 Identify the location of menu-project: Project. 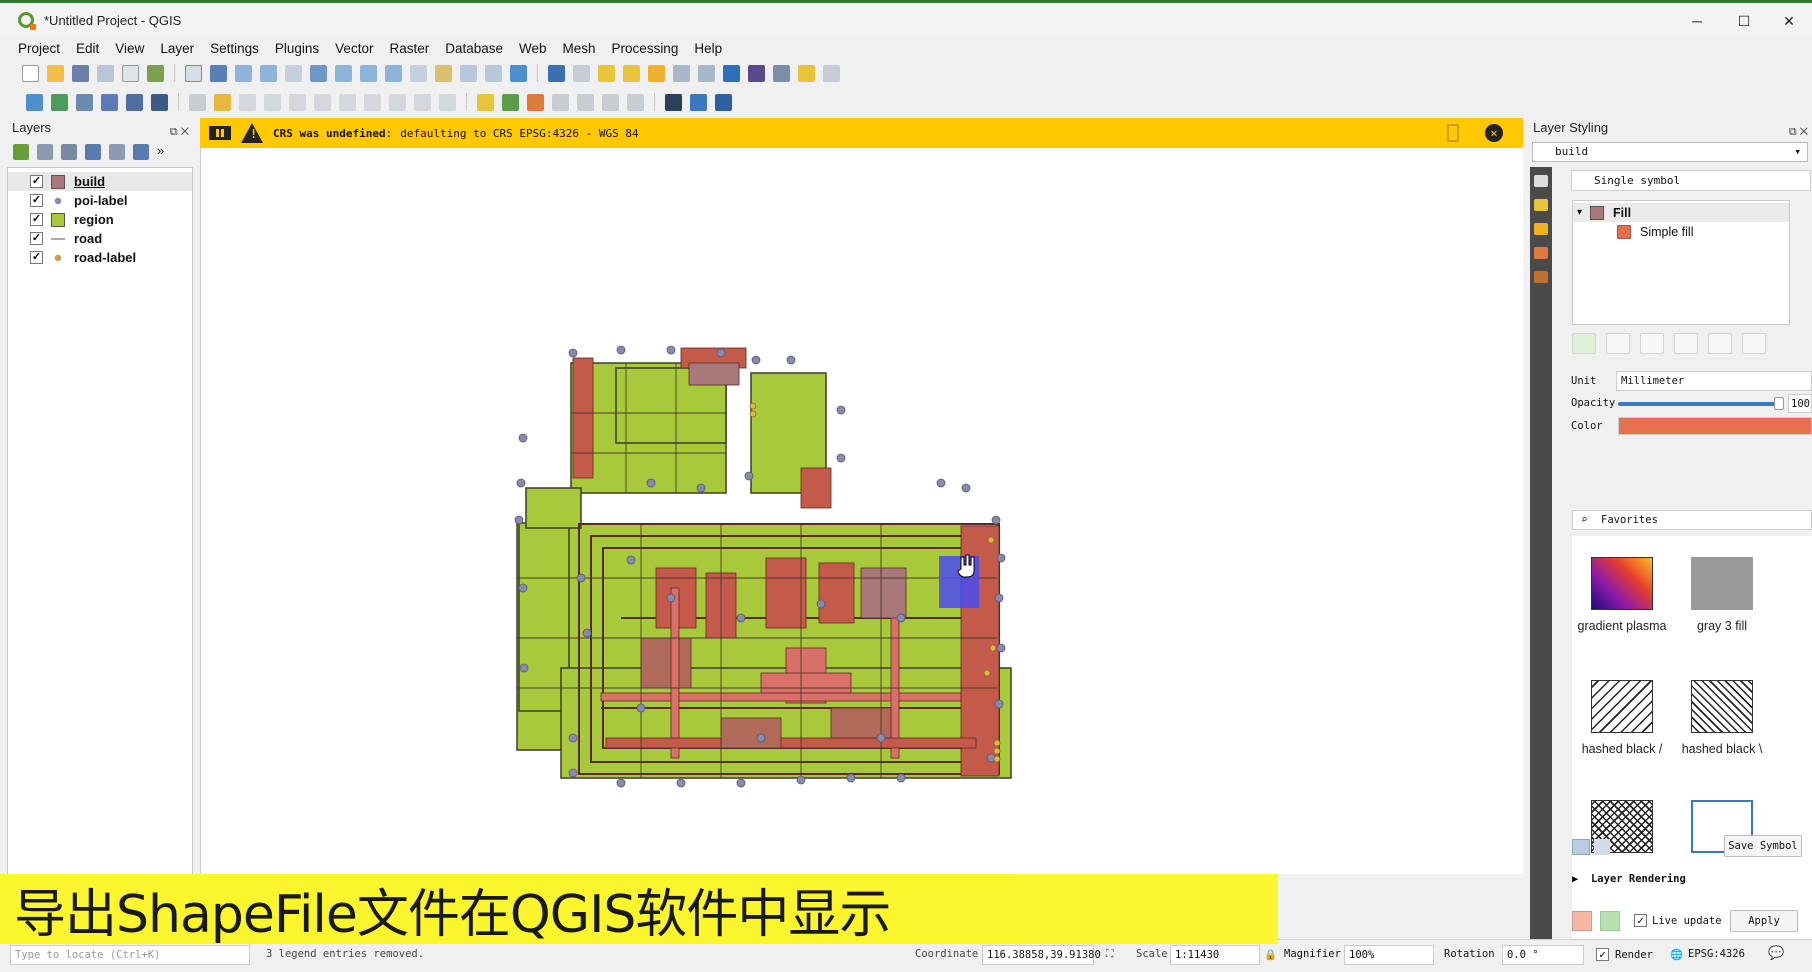
(39, 48).